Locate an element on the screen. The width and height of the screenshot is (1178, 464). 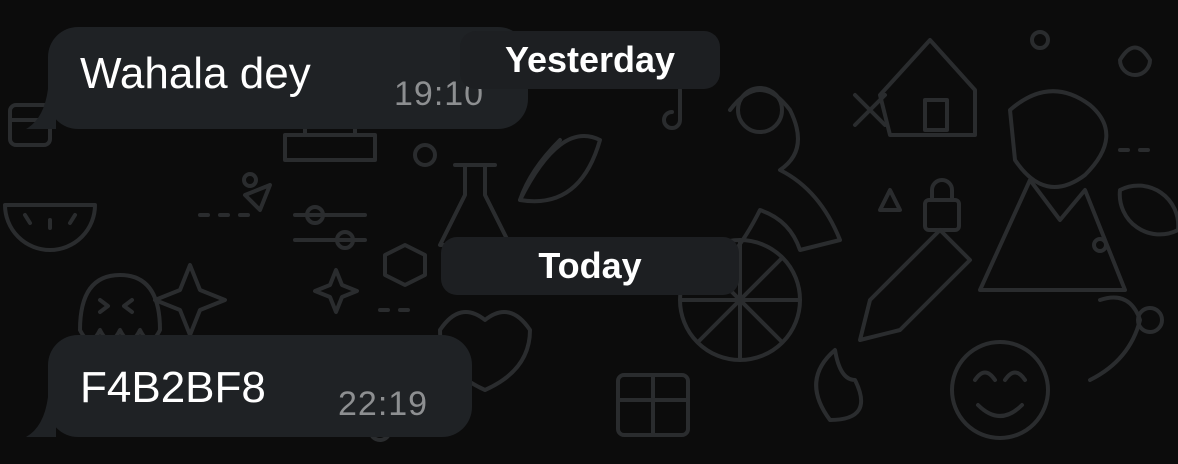
message-bubble-incoming: Wahala dey 19:10 is located at coordinates (277, 78).